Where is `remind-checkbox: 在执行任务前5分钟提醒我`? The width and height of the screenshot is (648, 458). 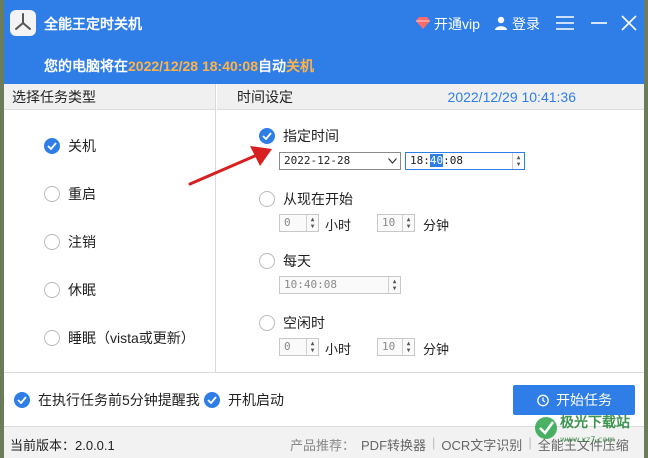
remind-checkbox: 在执行任务前5分钟提醒我 is located at coordinates (107, 400).